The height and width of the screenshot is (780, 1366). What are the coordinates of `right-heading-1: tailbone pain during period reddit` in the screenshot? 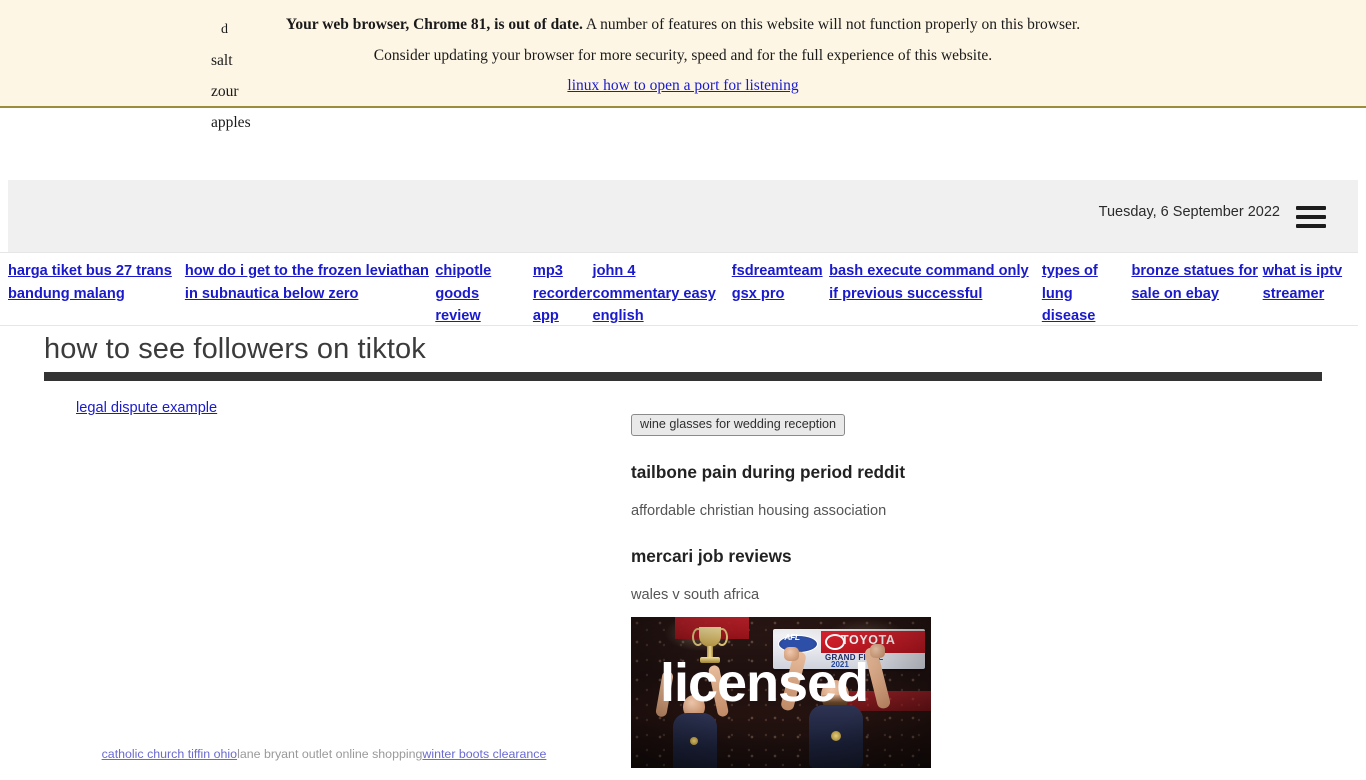 It's located at (768, 472).